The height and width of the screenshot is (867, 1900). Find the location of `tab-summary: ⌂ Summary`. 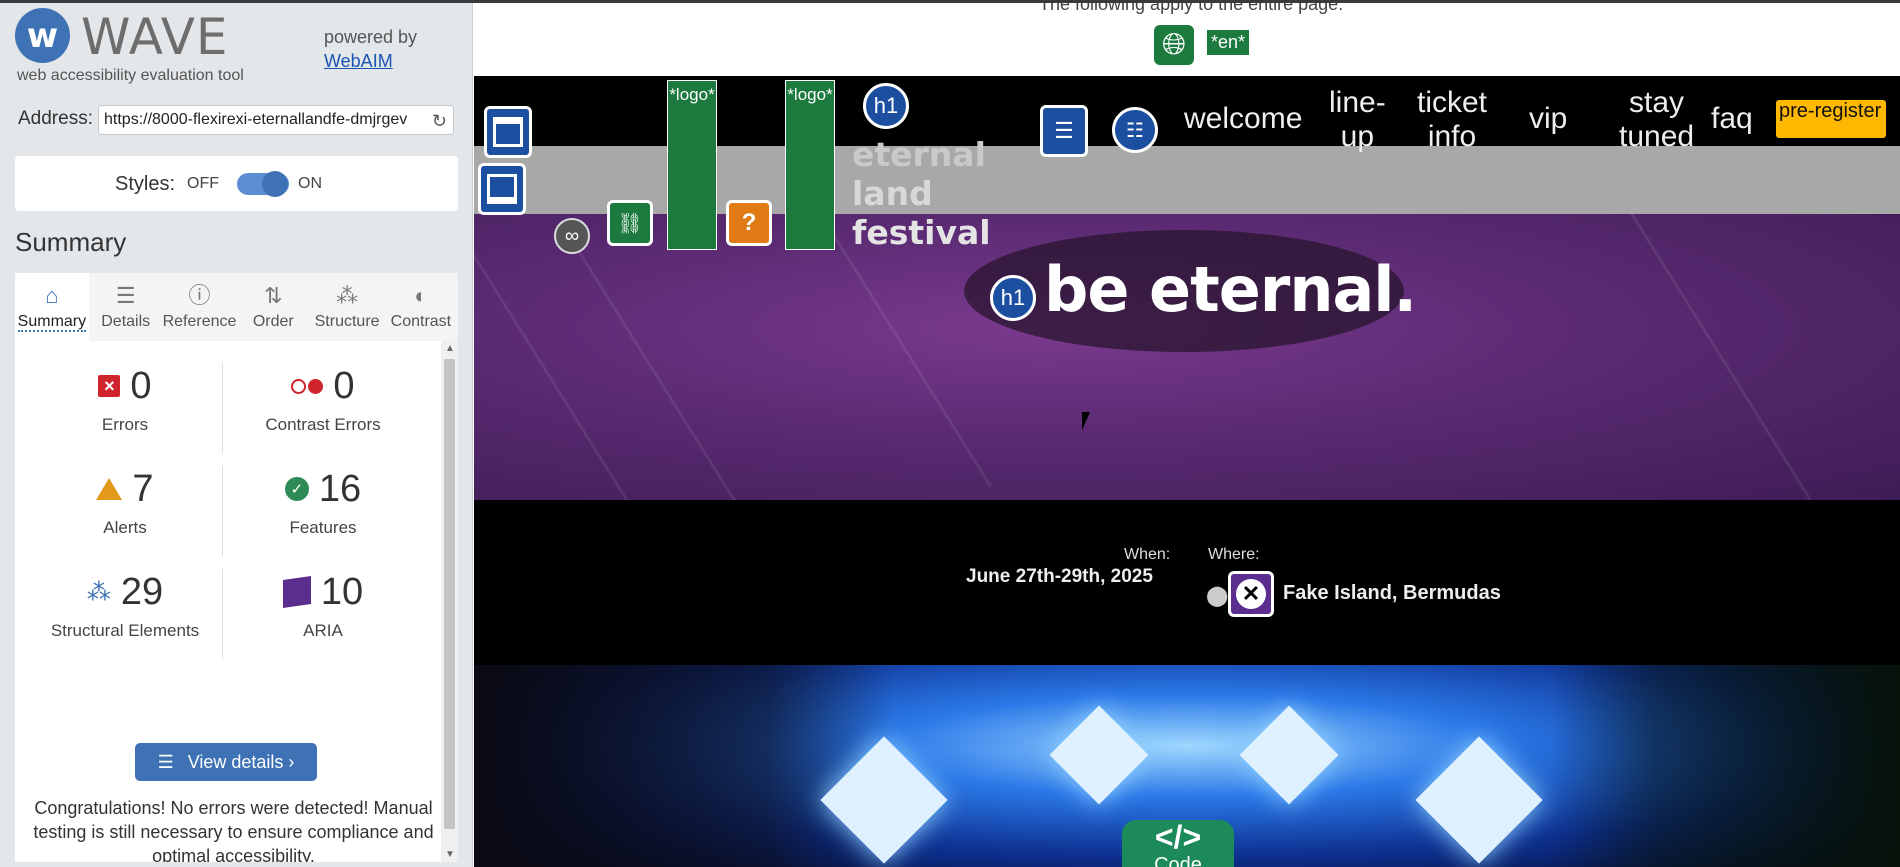

tab-summary: ⌂ Summary is located at coordinates (52, 307).